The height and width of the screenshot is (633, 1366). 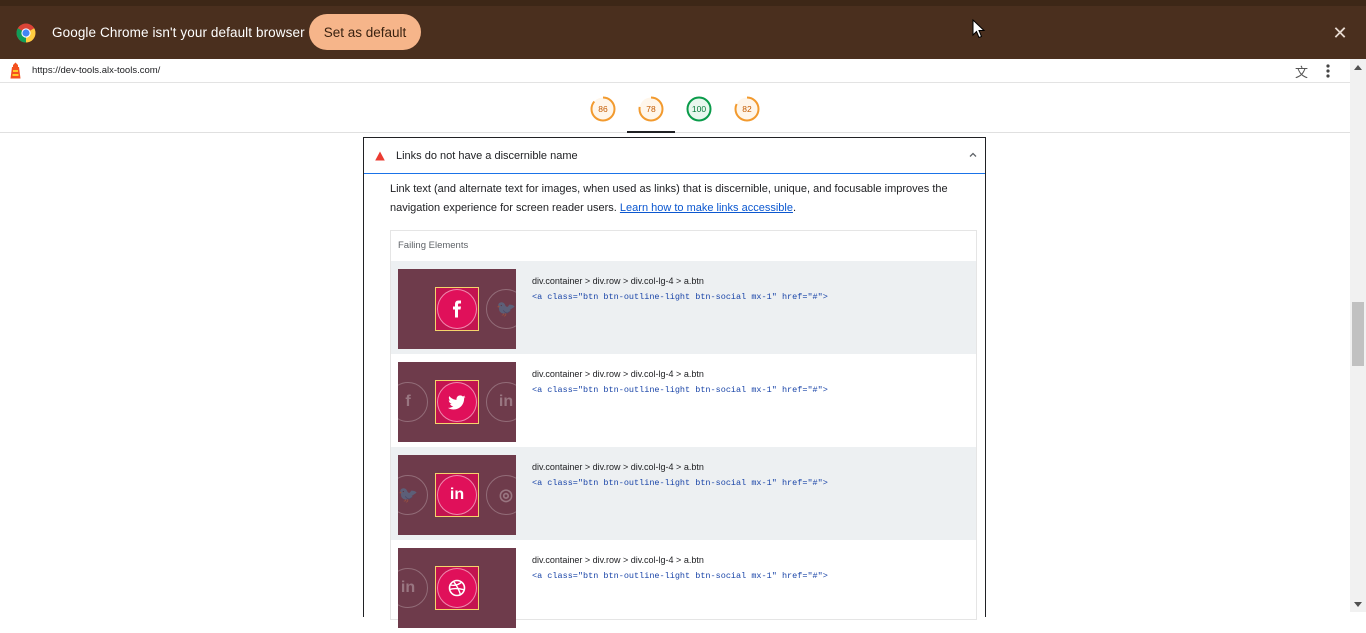 What do you see at coordinates (675, 77) in the screenshot?
I see `lighthouse-url-bar: https://dev-tools.alx-tools.com/ 文A` at bounding box center [675, 77].